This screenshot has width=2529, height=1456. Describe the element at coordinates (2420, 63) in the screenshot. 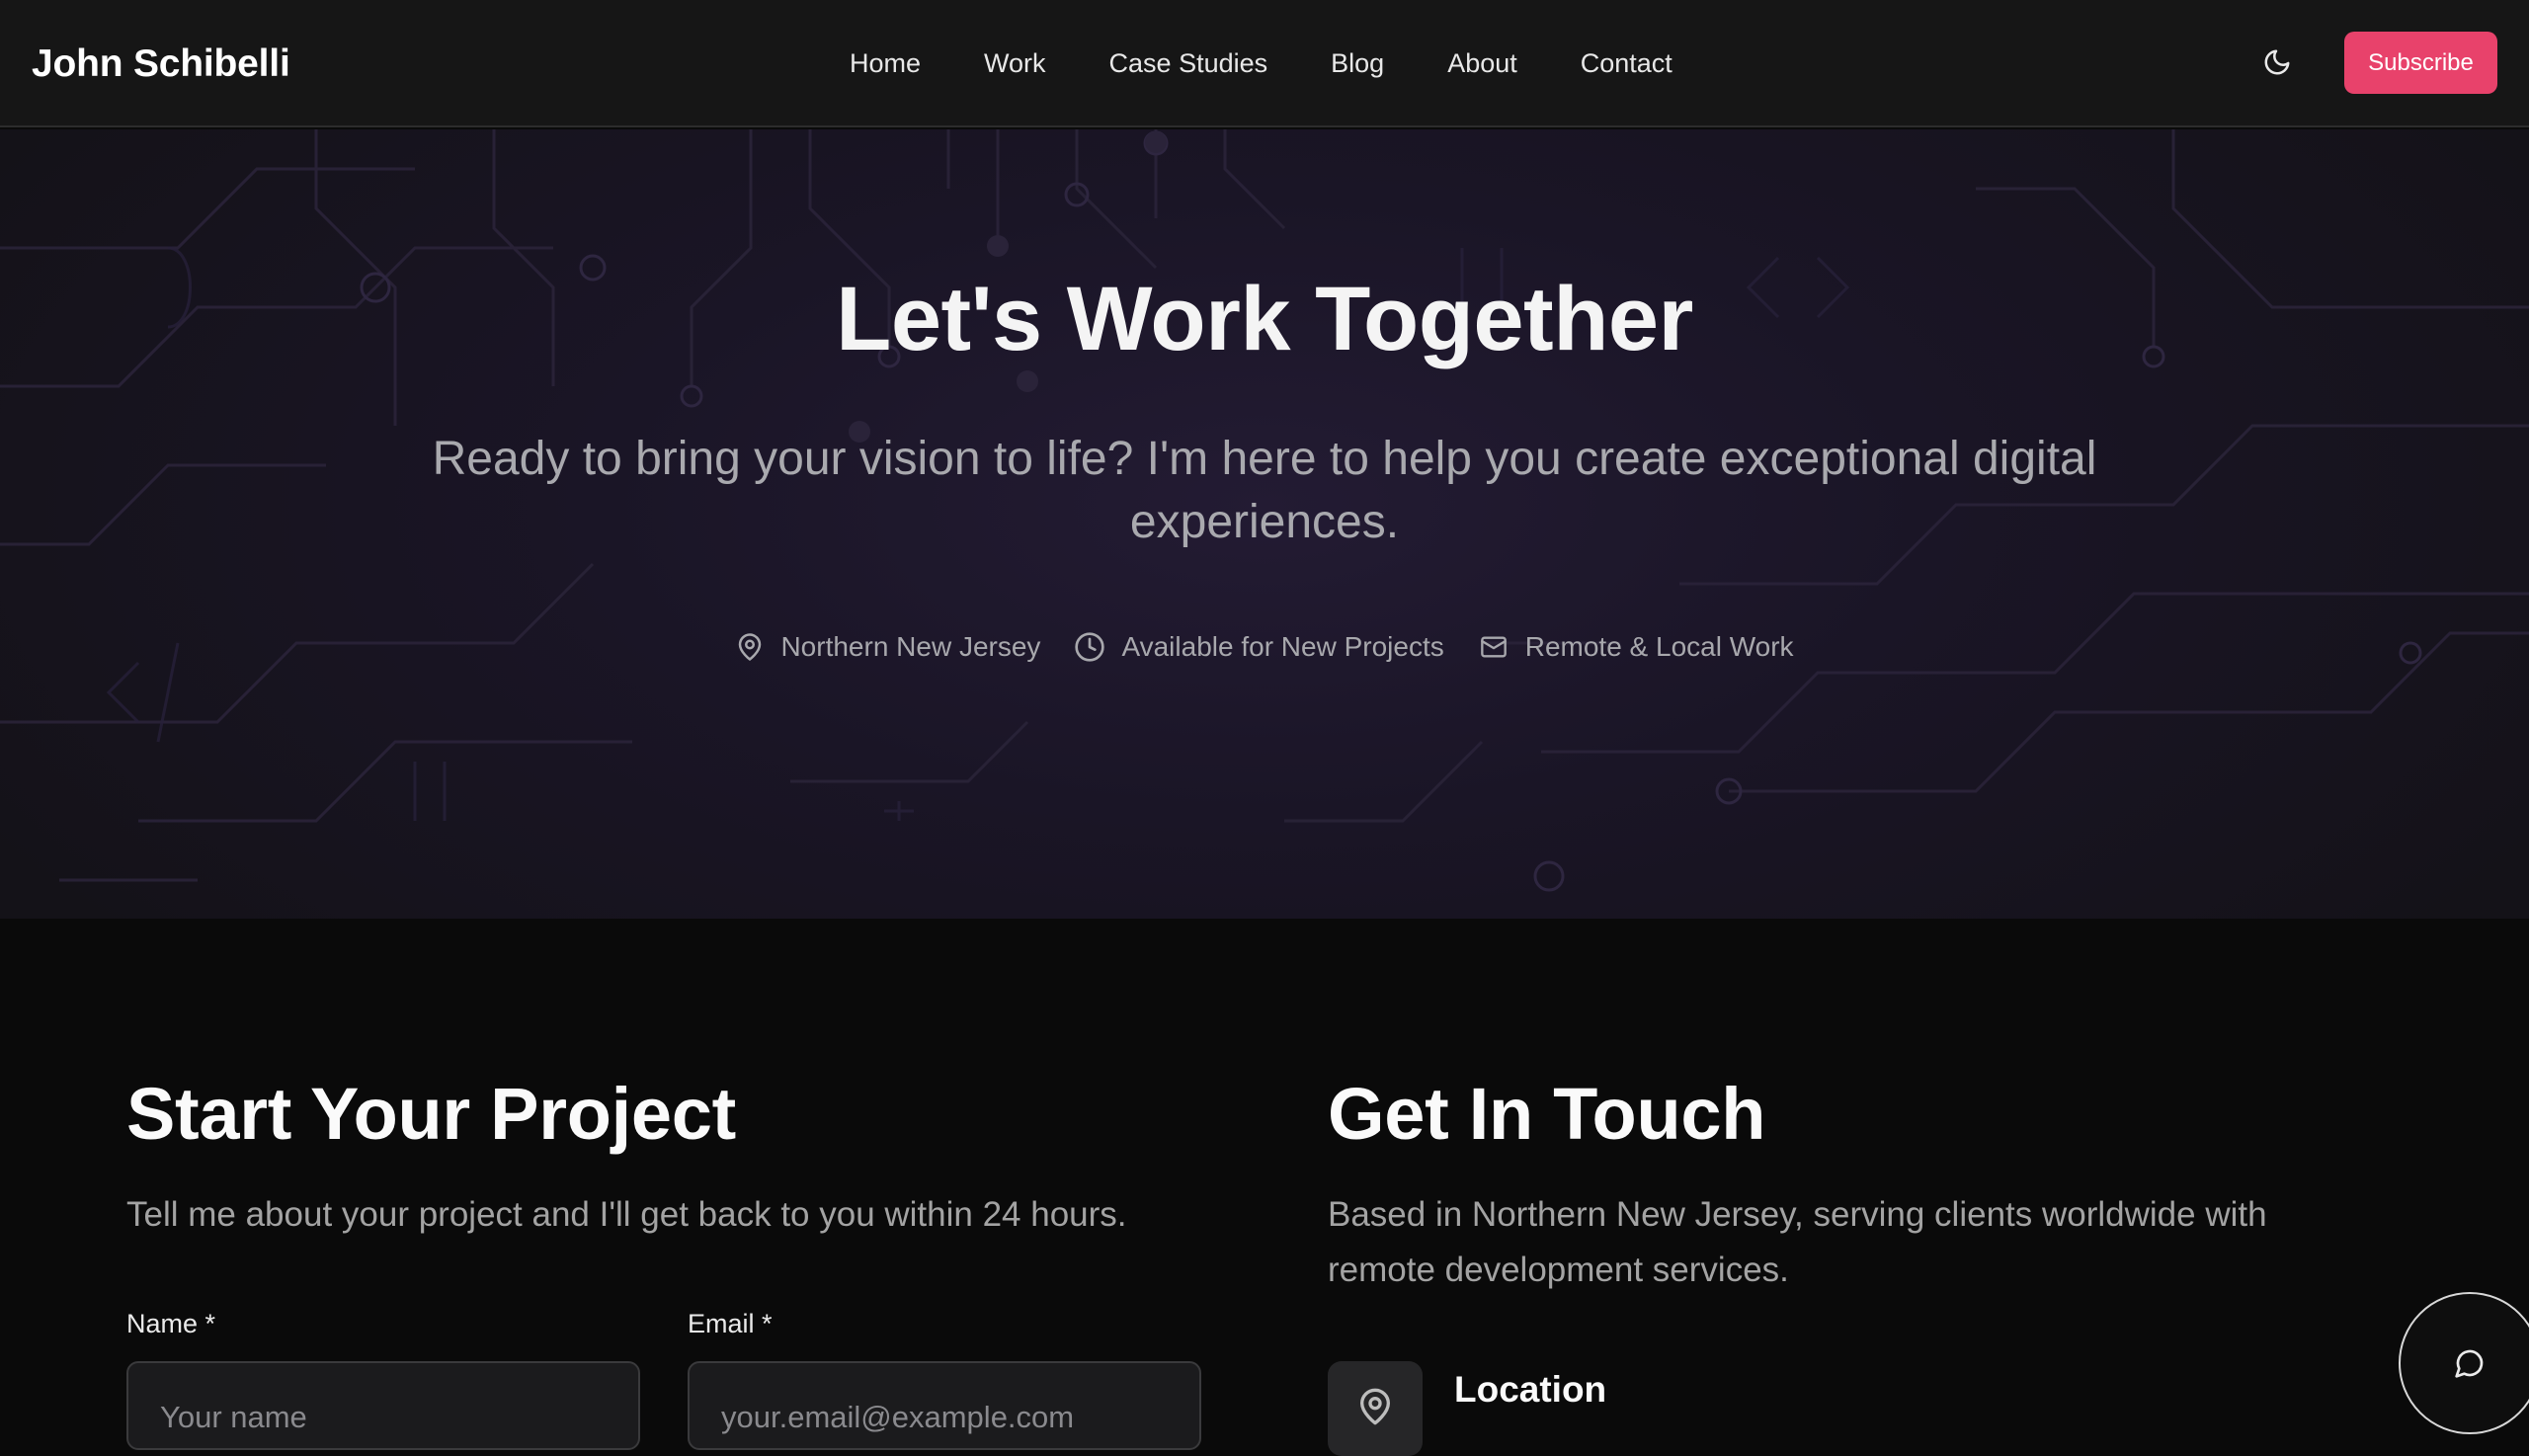

I see `subscribe-button: Subscribe` at that location.